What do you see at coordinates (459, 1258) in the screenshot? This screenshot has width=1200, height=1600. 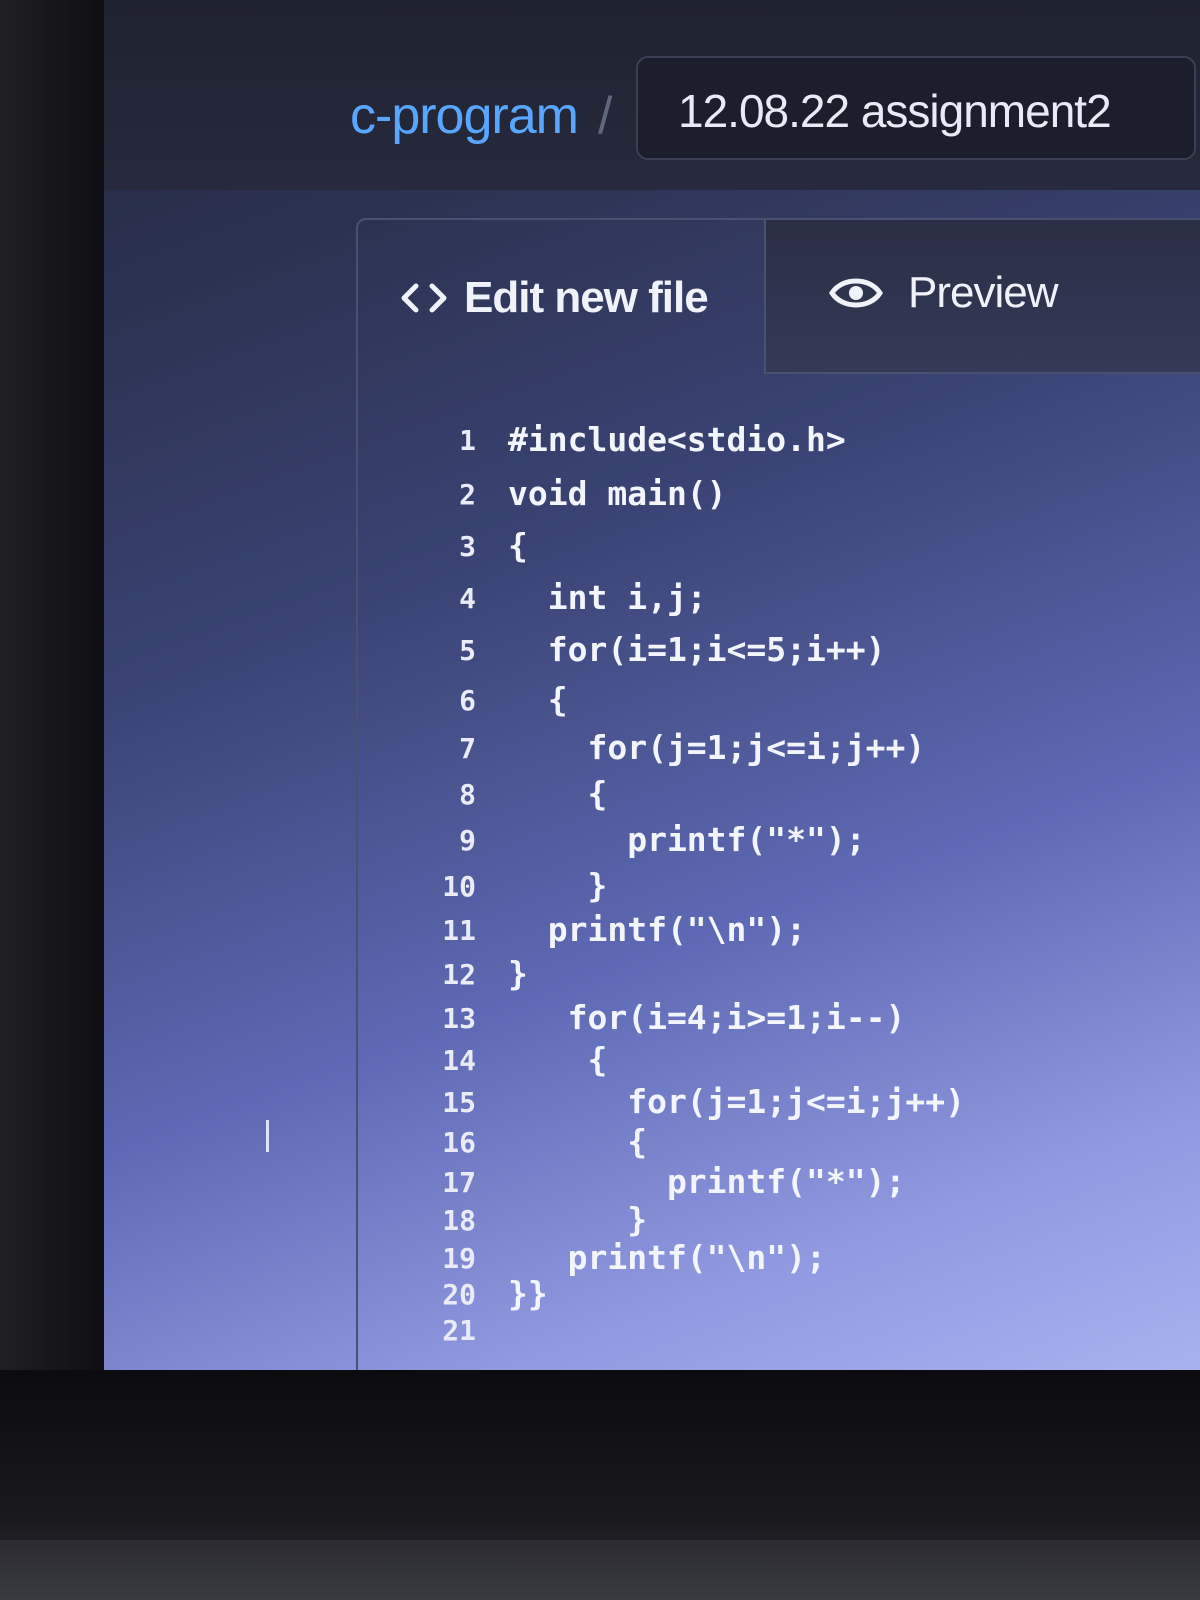 I see `line-number: 19` at bounding box center [459, 1258].